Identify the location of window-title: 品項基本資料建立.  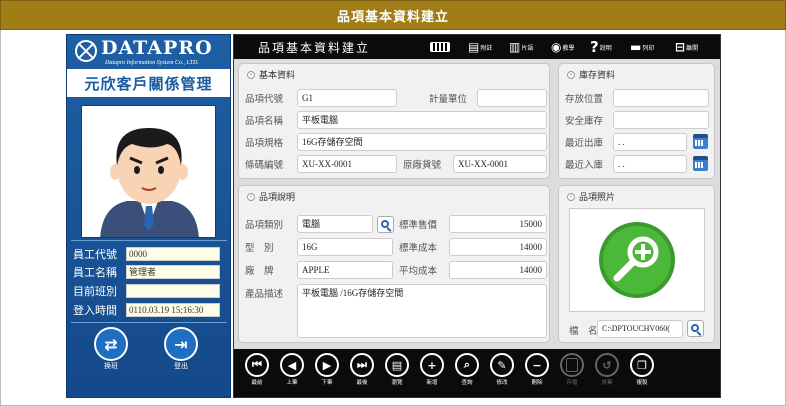
(392, 17).